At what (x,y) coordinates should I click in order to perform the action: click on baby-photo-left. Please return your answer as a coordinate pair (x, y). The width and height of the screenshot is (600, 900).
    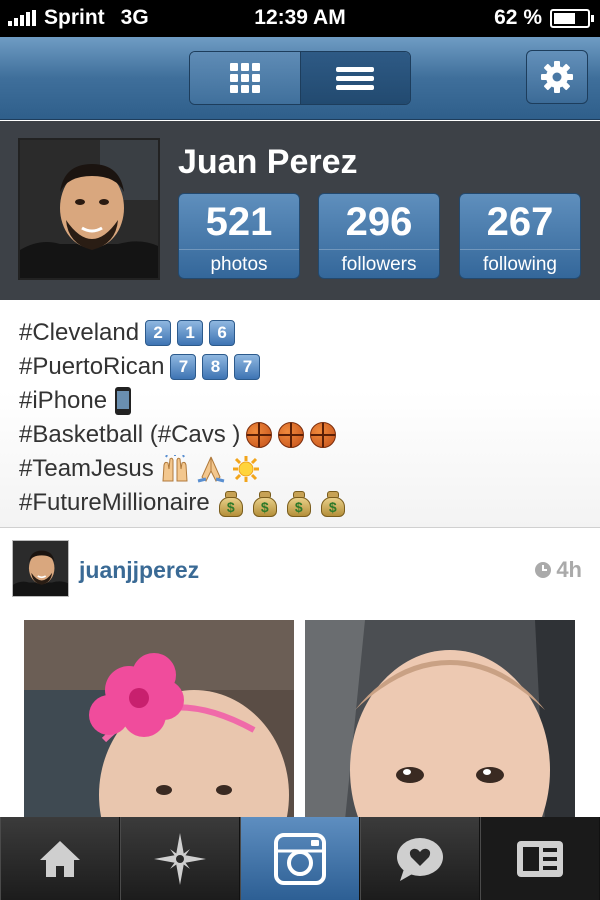
    Looking at the image, I should click on (159, 720).